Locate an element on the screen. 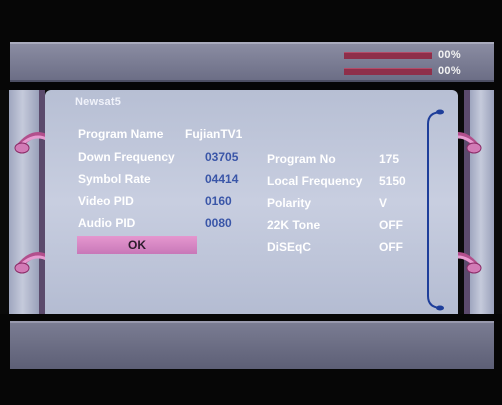  right-edge is located at coordinates (467, 202).